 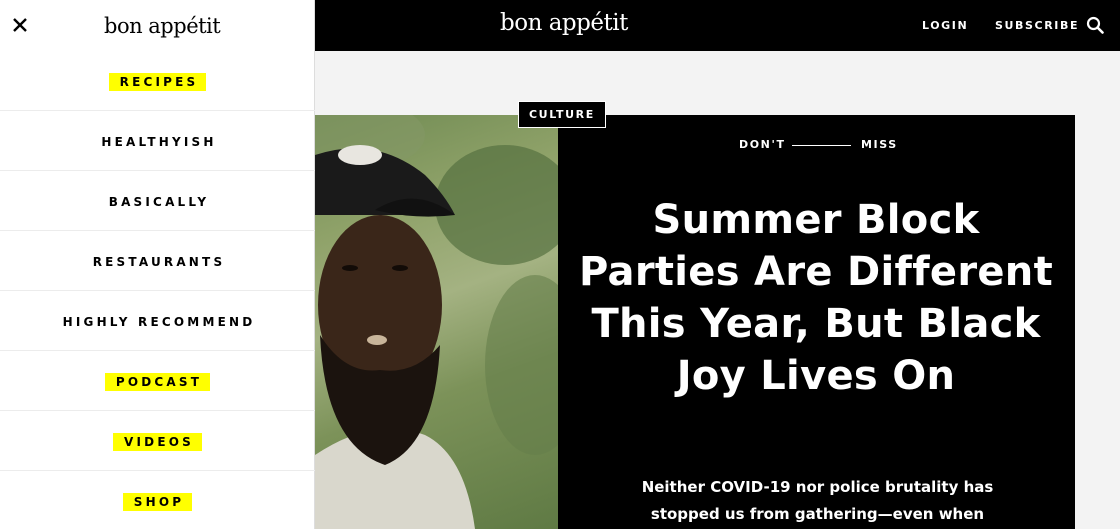 I want to click on kicker-right: MISS, so click(x=879, y=144).